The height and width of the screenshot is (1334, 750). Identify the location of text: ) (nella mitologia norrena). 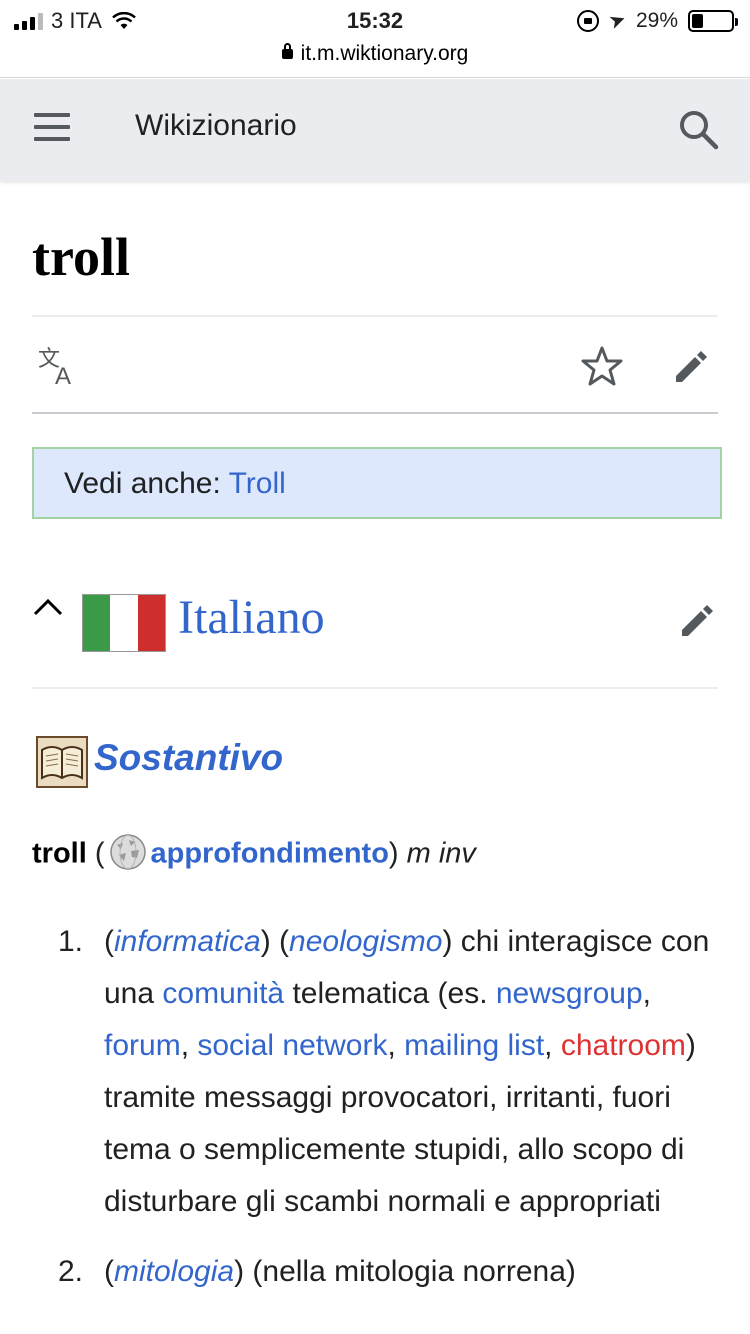
(405, 1271).